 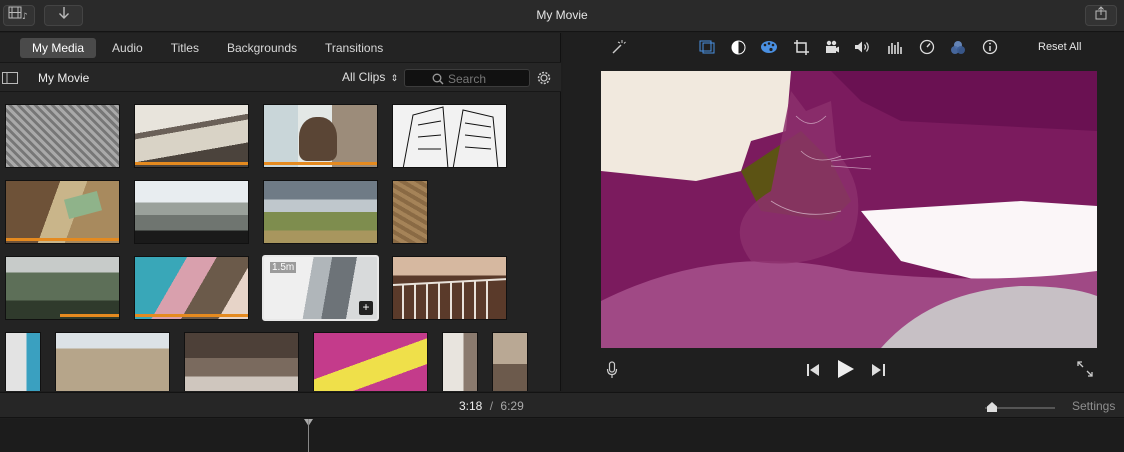 What do you see at coordinates (185, 48) in the screenshot?
I see `tab-titles: Titles` at bounding box center [185, 48].